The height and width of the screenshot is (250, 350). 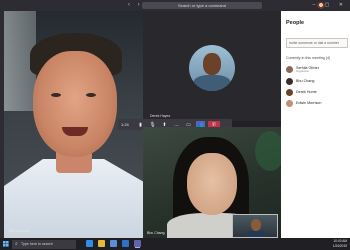 I want to click on store-icon, so click(x=113, y=243).